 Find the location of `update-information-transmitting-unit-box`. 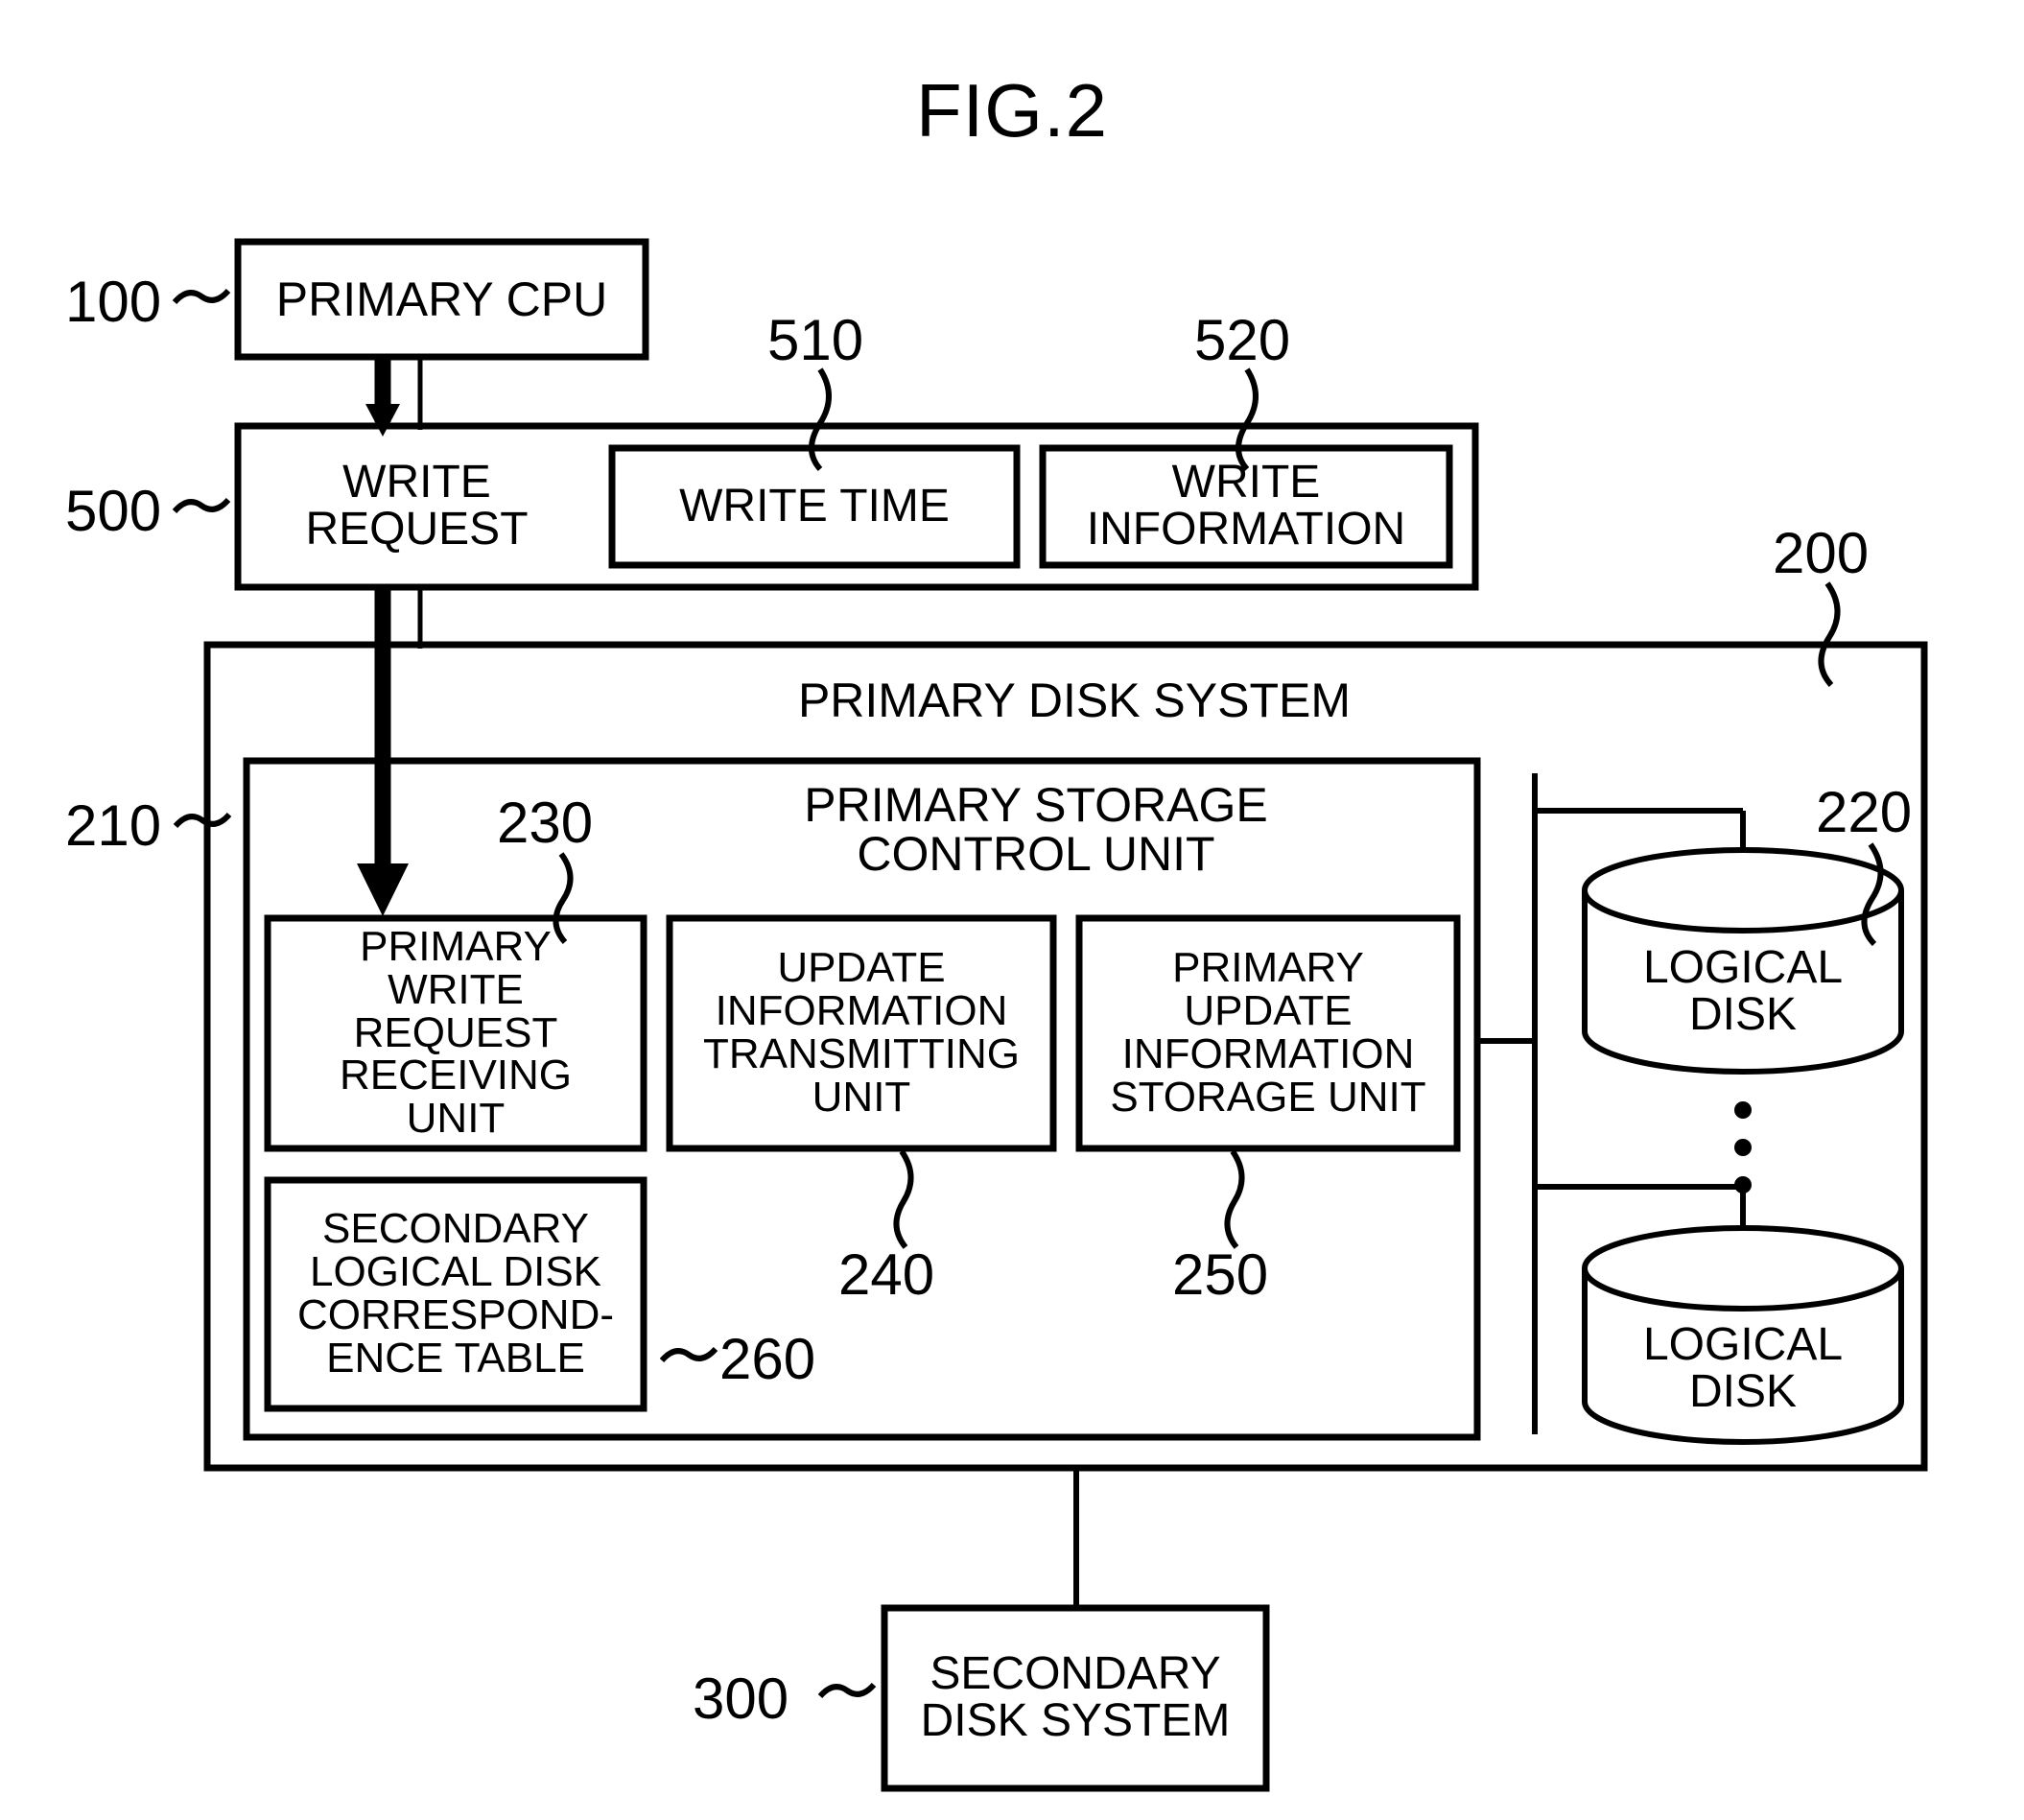

update-information-transmitting-unit-box is located at coordinates (862, 1033).